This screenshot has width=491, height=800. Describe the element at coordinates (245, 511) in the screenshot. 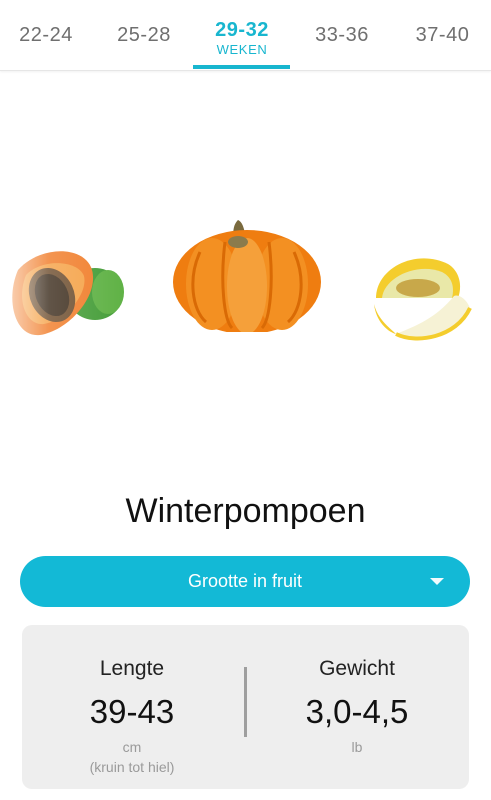

I see `fruit-name: Winterpompoen` at that location.